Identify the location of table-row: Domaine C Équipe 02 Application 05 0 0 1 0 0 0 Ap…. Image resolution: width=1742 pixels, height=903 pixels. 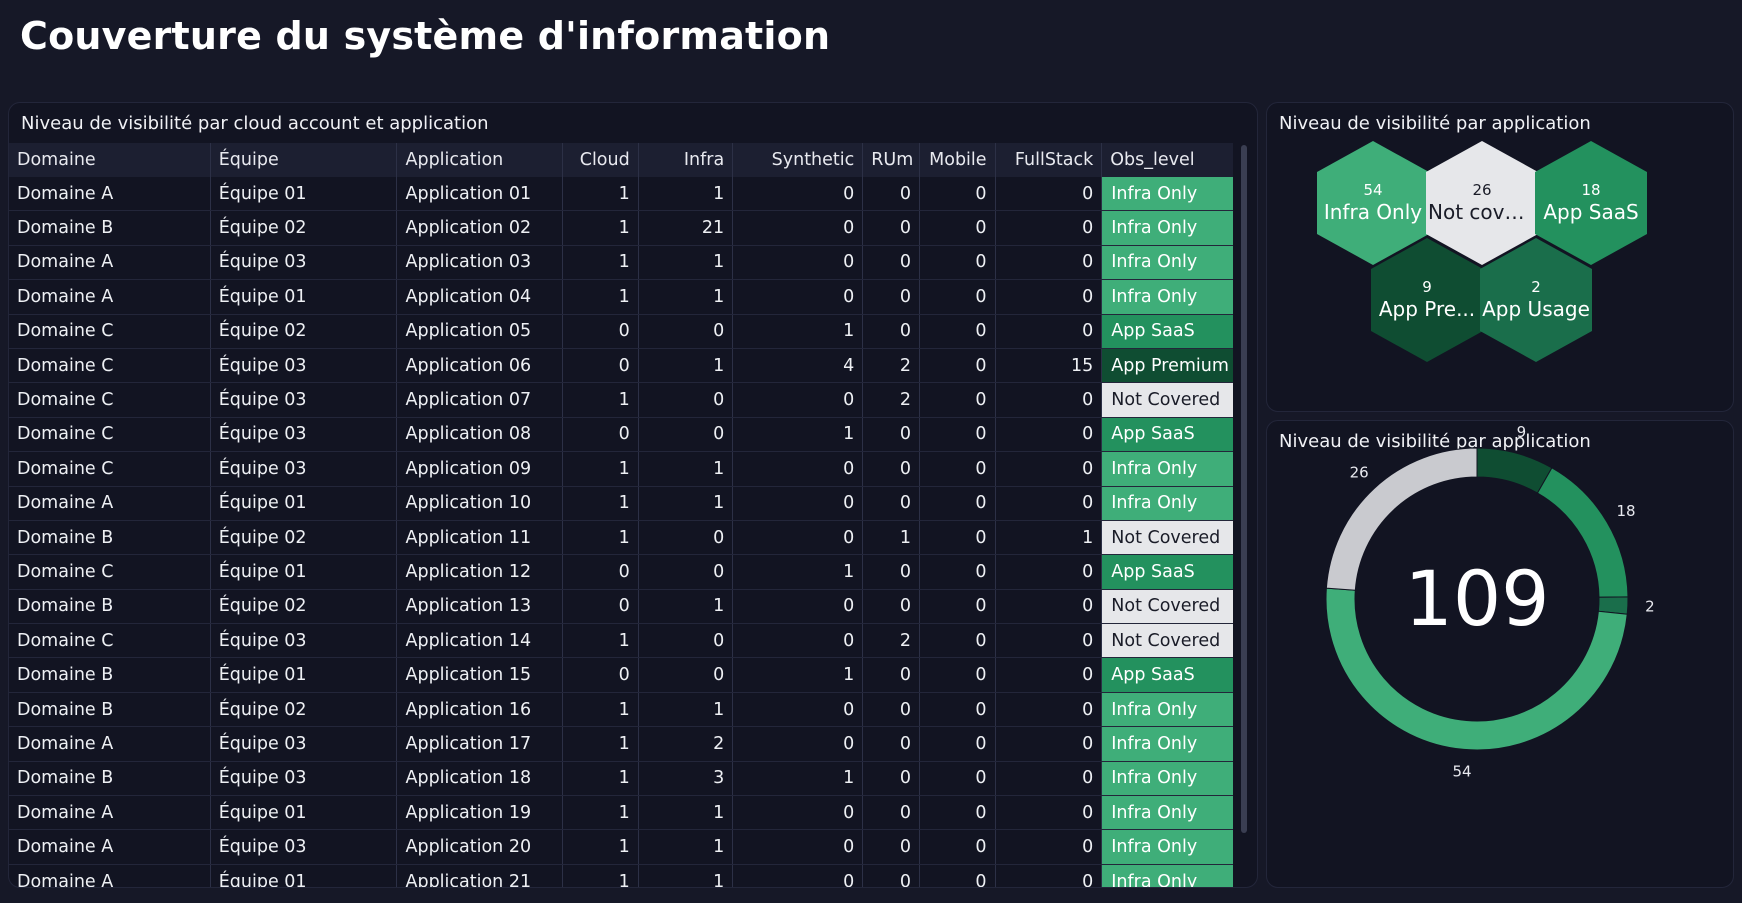
(621, 331).